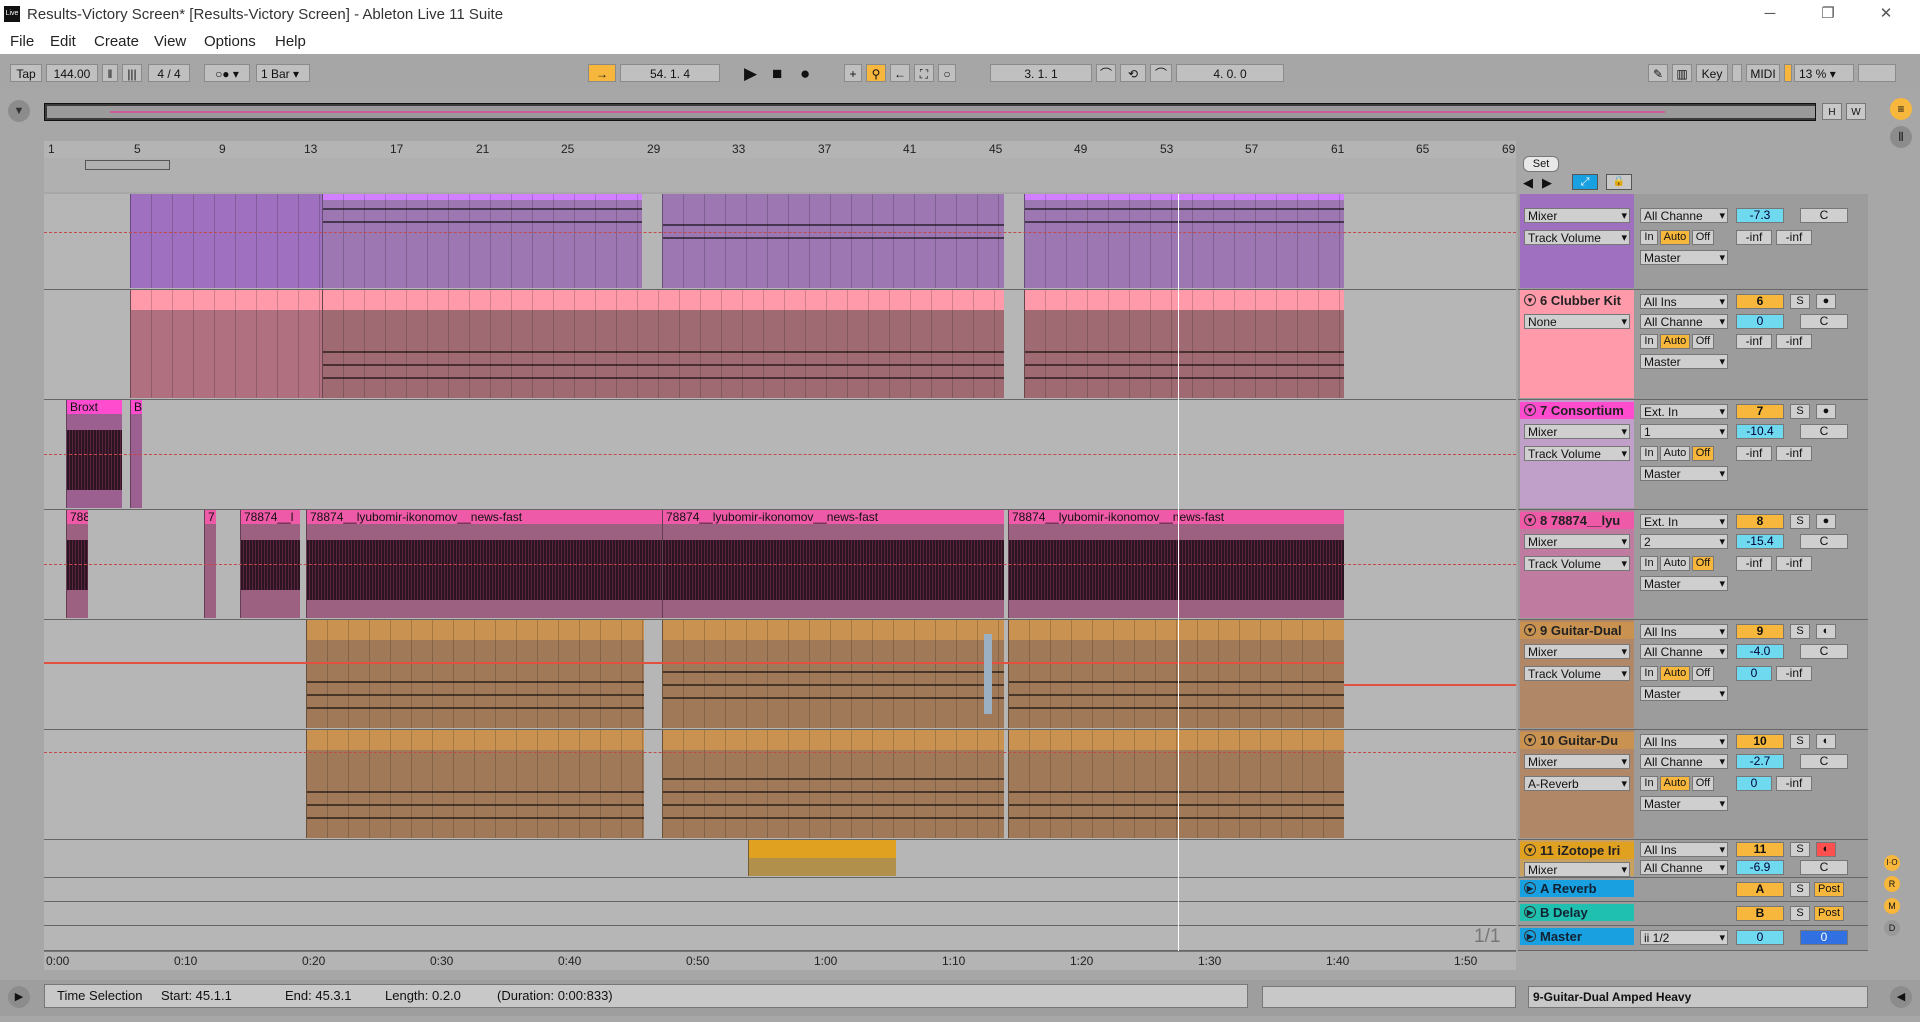 The height and width of the screenshot is (1022, 1920). I want to click on session-record-icon: ○, so click(947, 73).